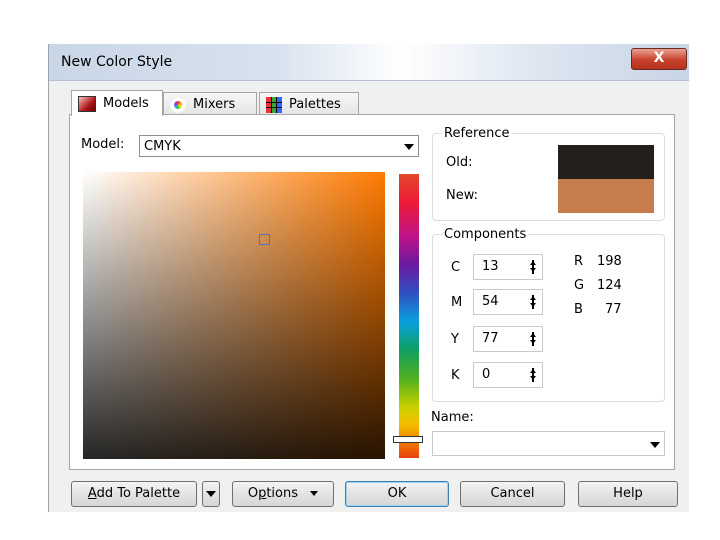 This screenshot has width=720, height=540. What do you see at coordinates (462, 195) in the screenshot?
I see `new-label: New:` at bounding box center [462, 195].